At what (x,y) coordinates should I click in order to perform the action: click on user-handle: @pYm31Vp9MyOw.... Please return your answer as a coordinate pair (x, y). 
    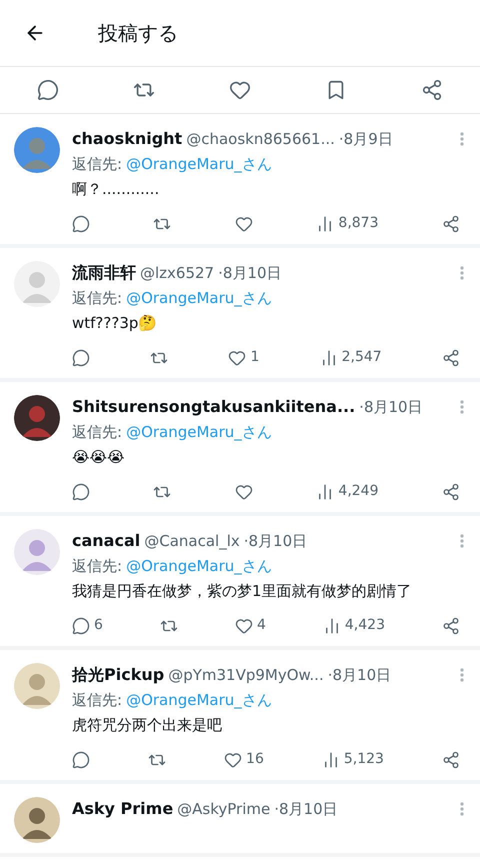
    Looking at the image, I should click on (246, 675).